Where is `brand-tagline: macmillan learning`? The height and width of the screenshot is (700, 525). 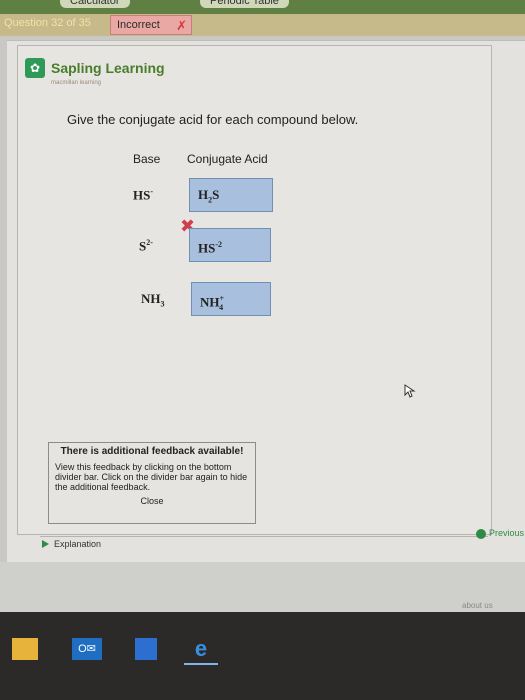
brand-tagline: macmillan learning is located at coordinates (76, 83).